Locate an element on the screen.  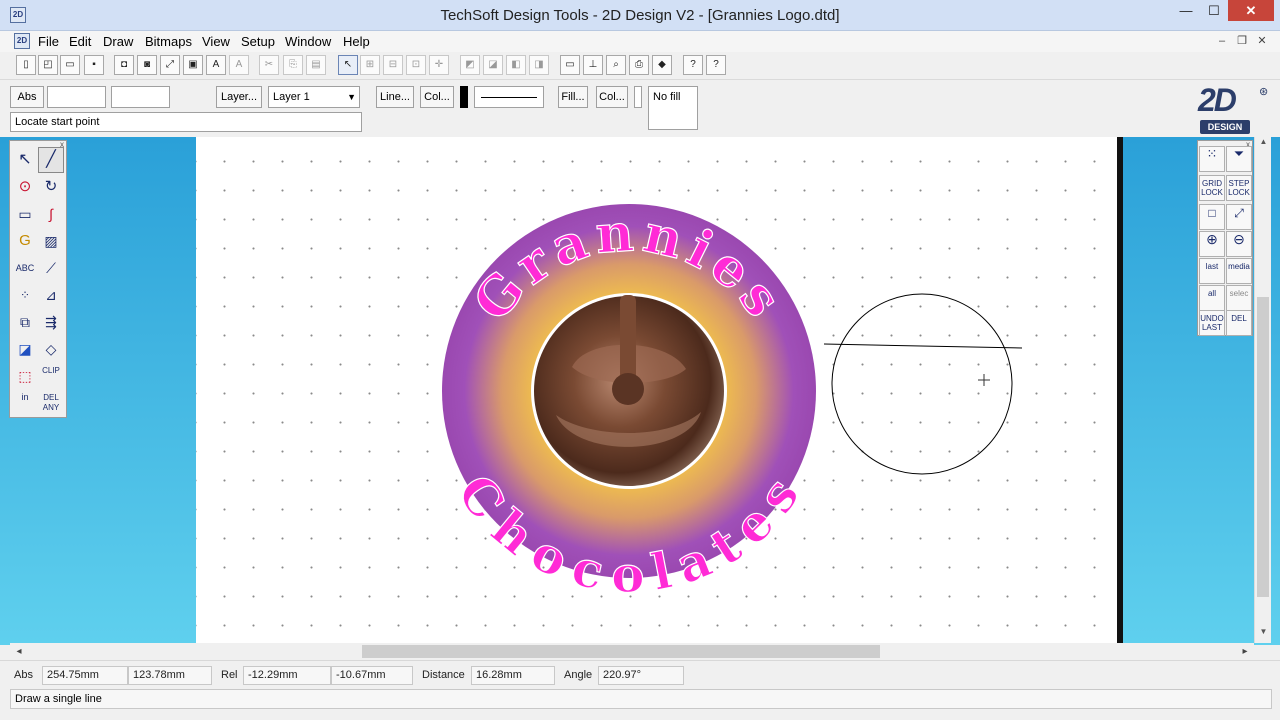
select-all-button: all is located at coordinates (1212, 298).